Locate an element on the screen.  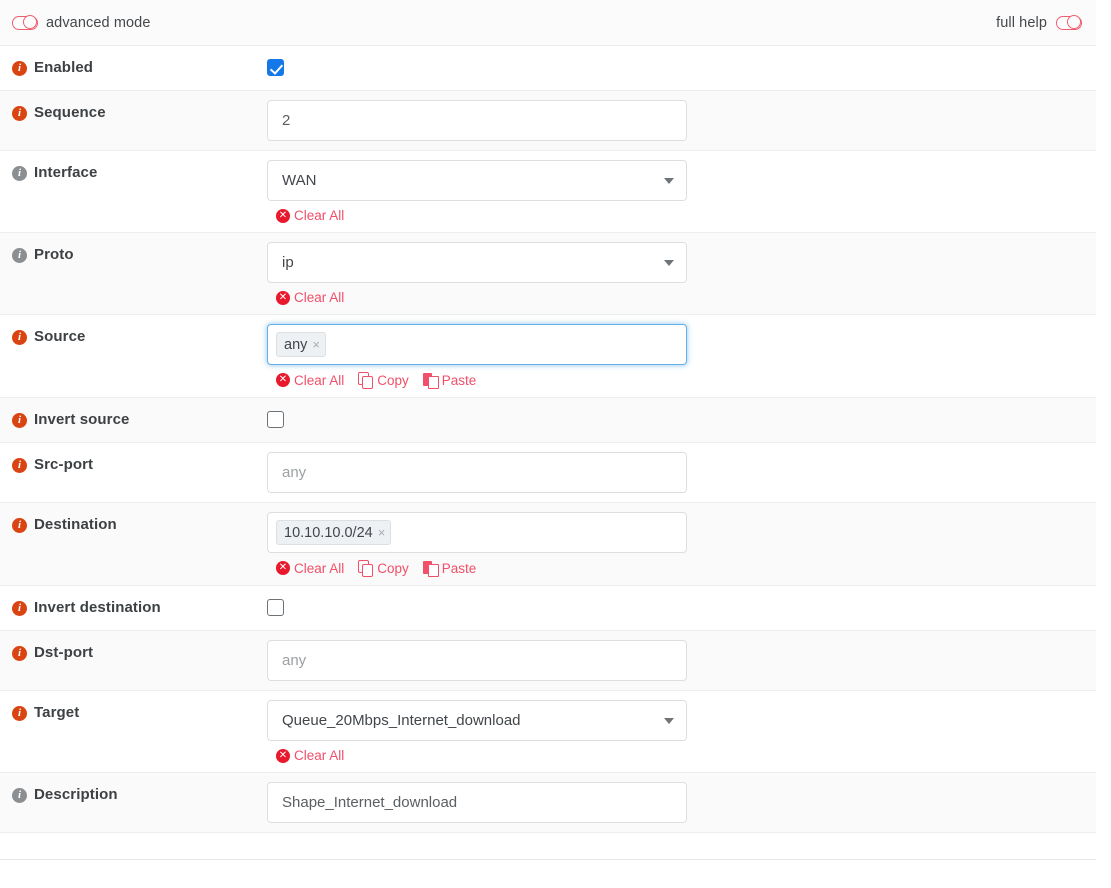
field-cell-destination: 10.10.10.0/24 × ✕ Clear All Copy Paste is located at coordinates (675, 544).